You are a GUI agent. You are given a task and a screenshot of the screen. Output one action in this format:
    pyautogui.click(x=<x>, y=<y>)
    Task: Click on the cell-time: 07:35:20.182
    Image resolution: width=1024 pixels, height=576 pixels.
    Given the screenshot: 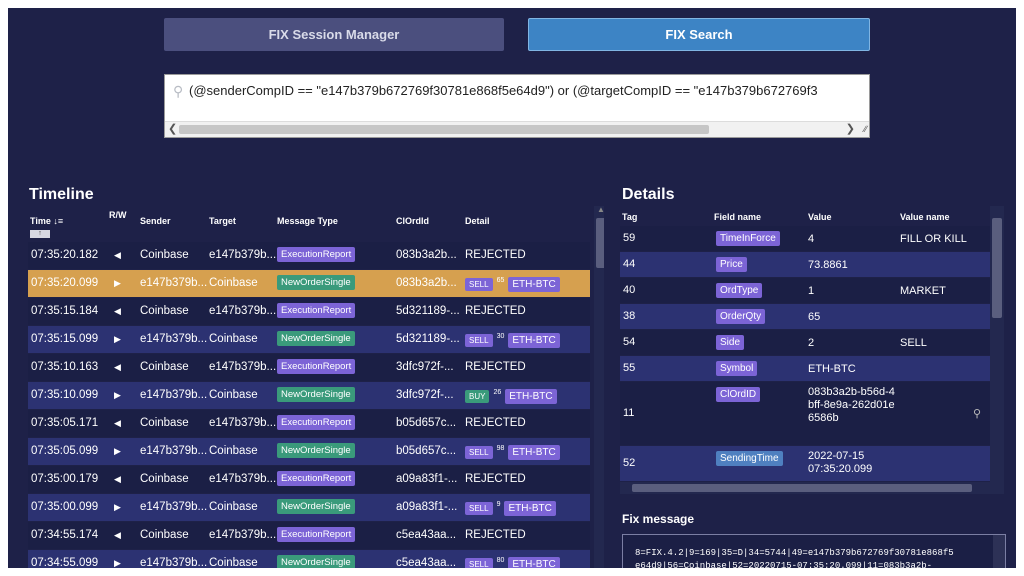 What is the action you would take?
    pyautogui.click(x=65, y=255)
    